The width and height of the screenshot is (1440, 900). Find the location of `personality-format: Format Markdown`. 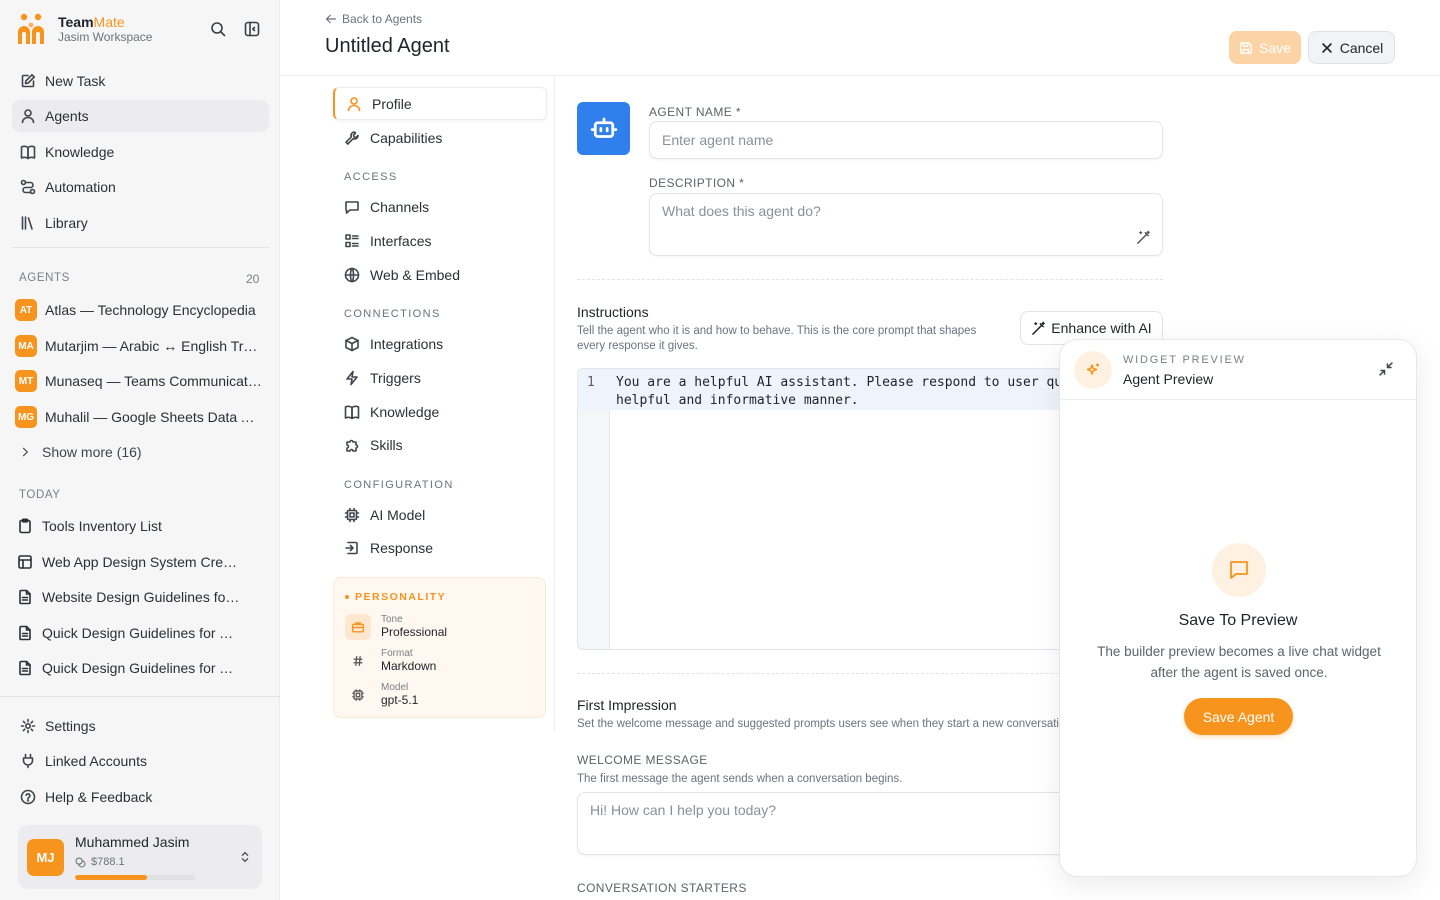

personality-format: Format Markdown is located at coordinates (390, 661).